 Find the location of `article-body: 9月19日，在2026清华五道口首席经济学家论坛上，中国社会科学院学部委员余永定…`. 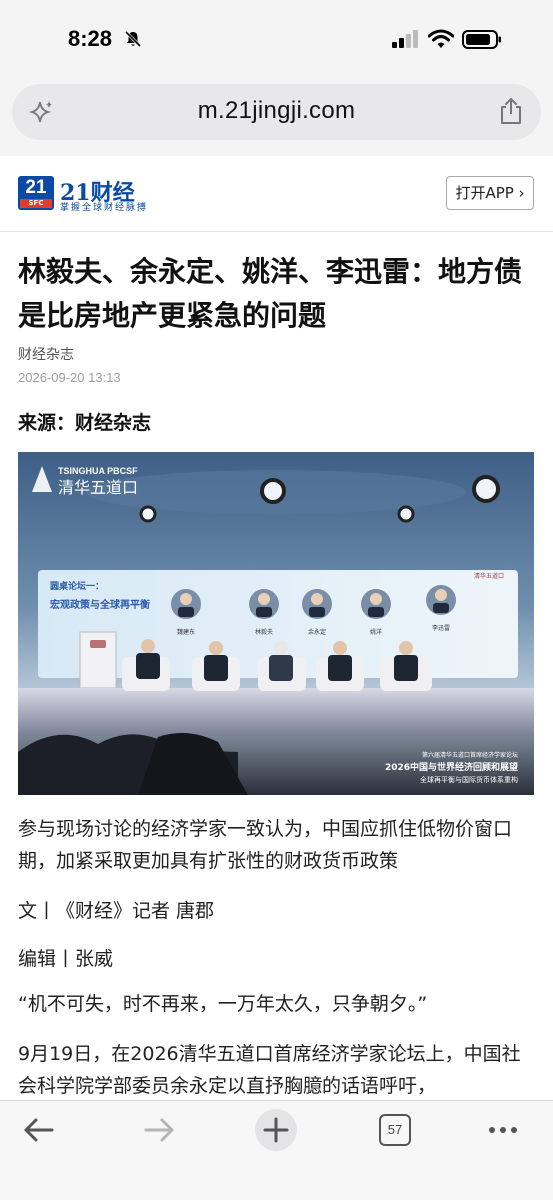

article-body: 9月19日，在2026清华五道口首席经济学家论坛上，中国社会科学院学部委员余永定… is located at coordinates (269, 1070).